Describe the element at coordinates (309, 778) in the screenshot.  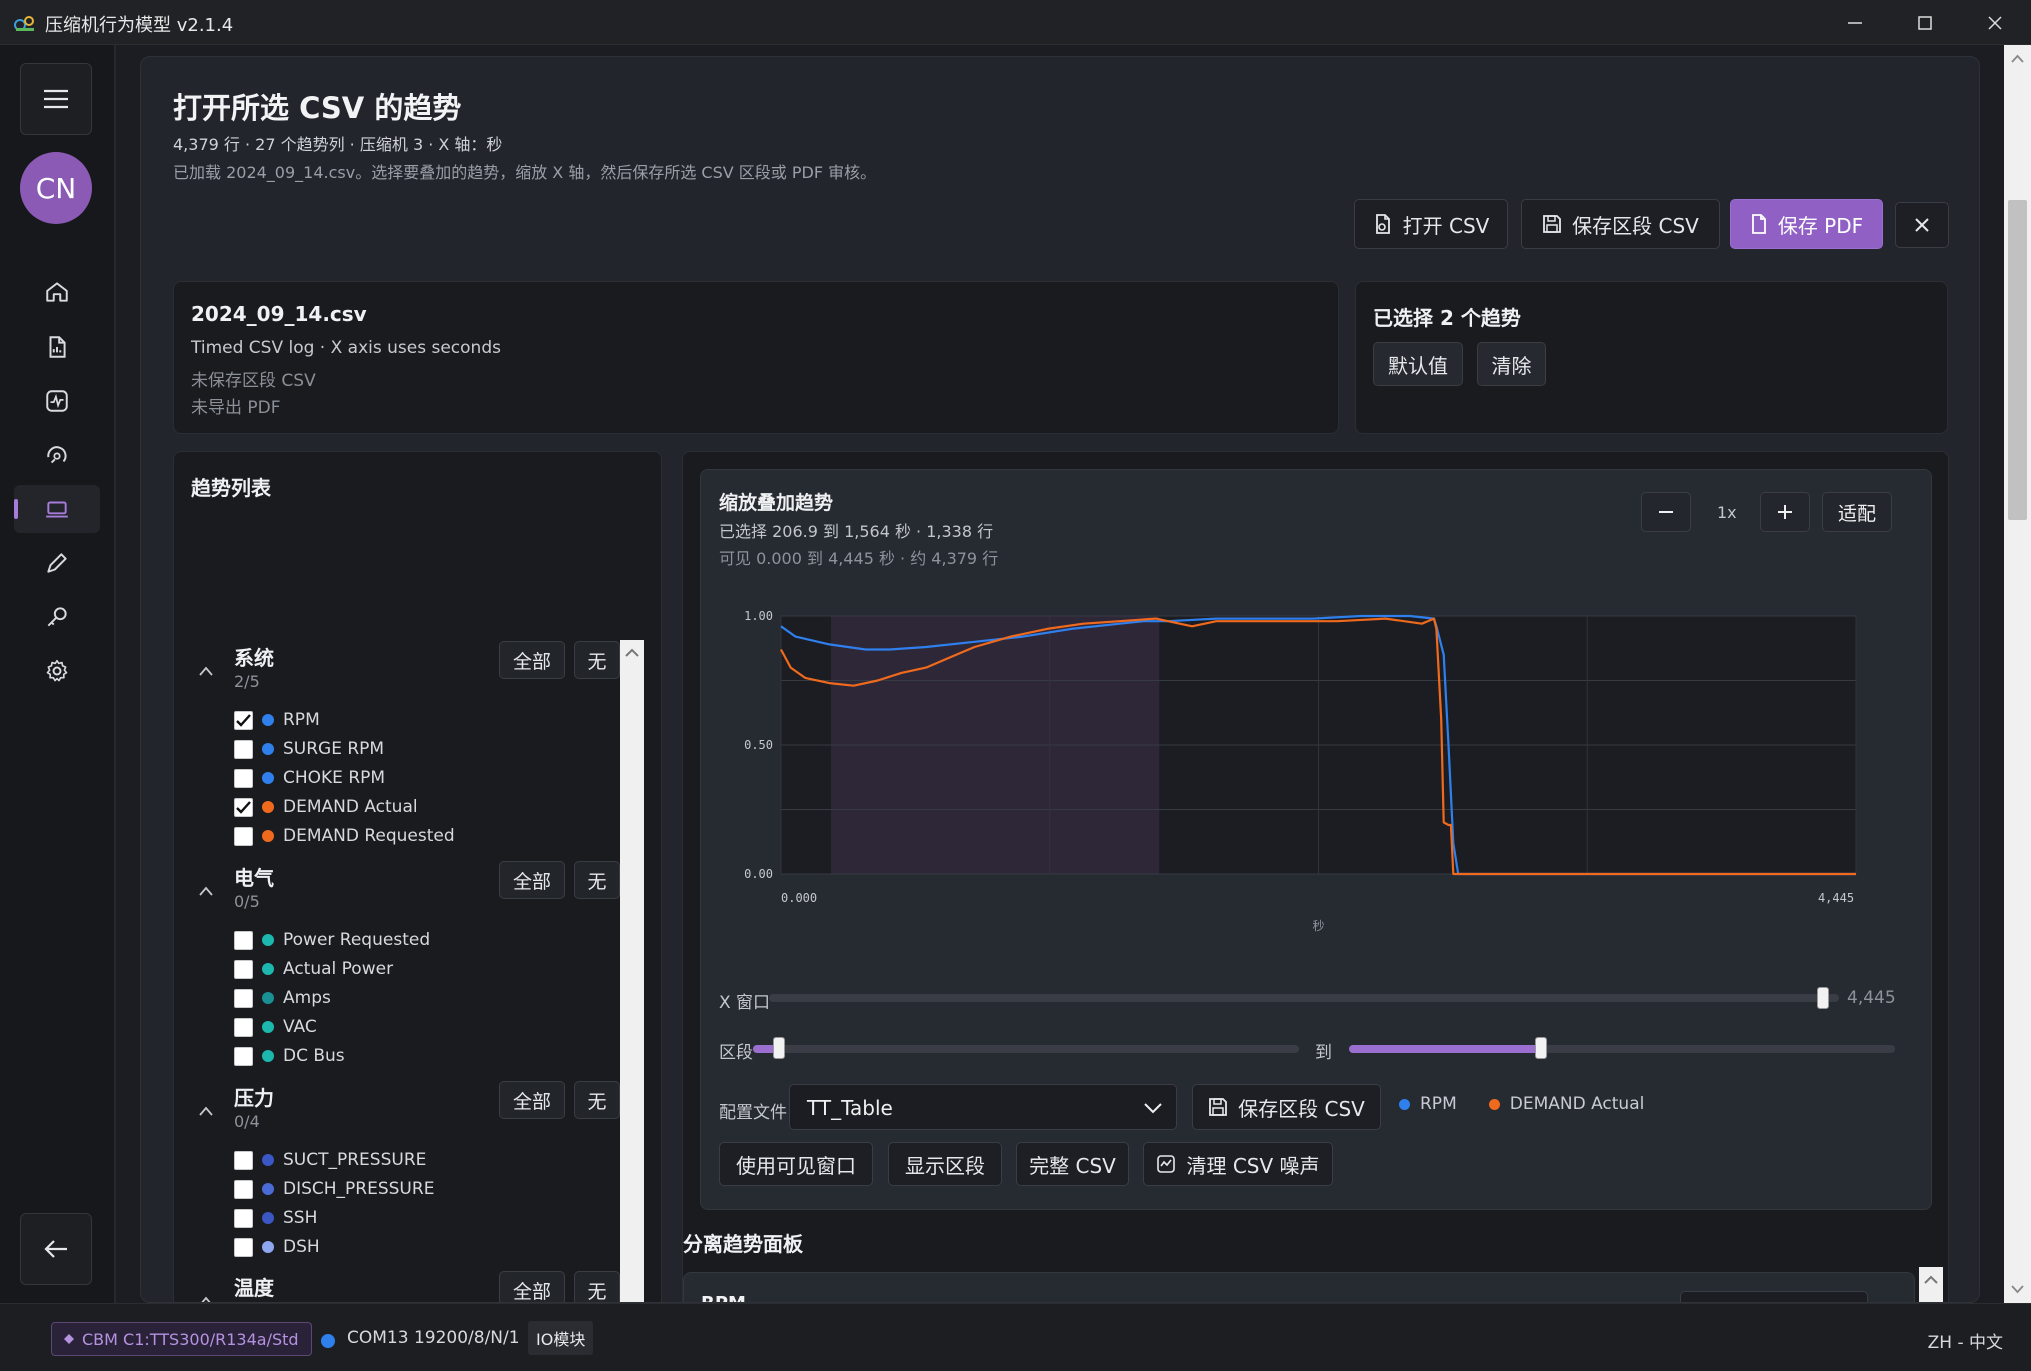
I see `trend-item: CHOKE RPM` at that location.